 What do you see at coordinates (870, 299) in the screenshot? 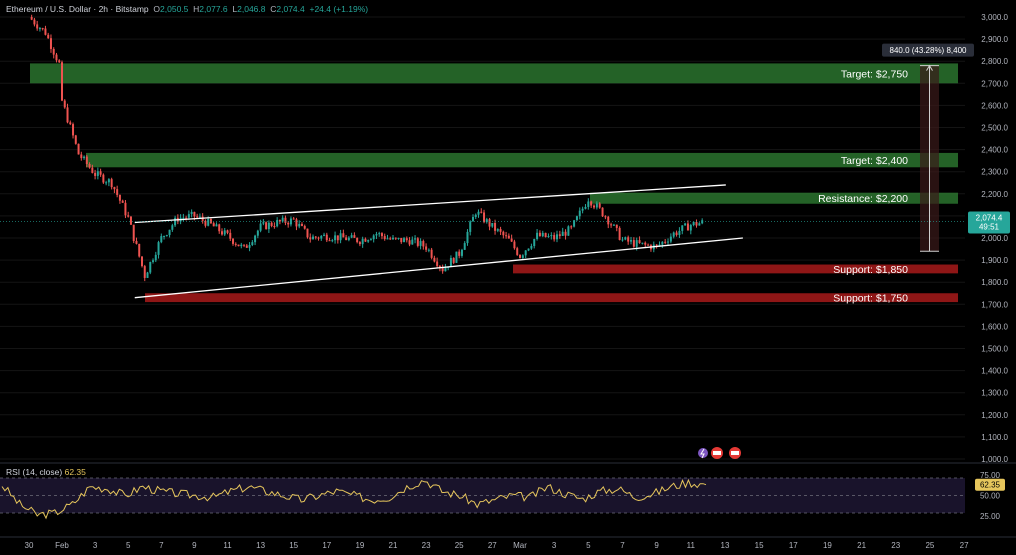
I see `zone-label: Support: $1,750` at bounding box center [870, 299].